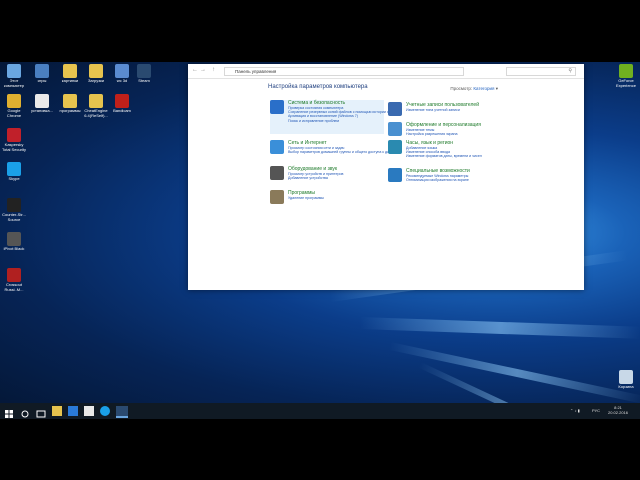 The height and width of the screenshot is (480, 640). I want to click on desktop-icon: игры, so click(42, 74).